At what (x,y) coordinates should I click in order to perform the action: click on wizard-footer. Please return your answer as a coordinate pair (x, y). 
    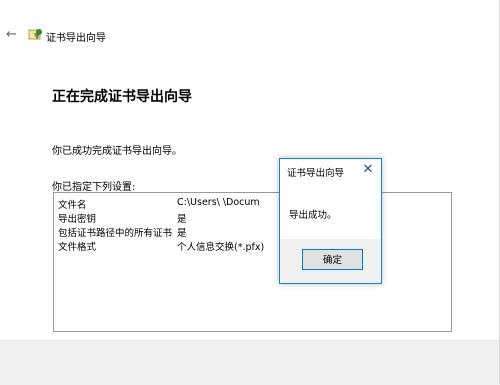
    Looking at the image, I should click on (250, 362).